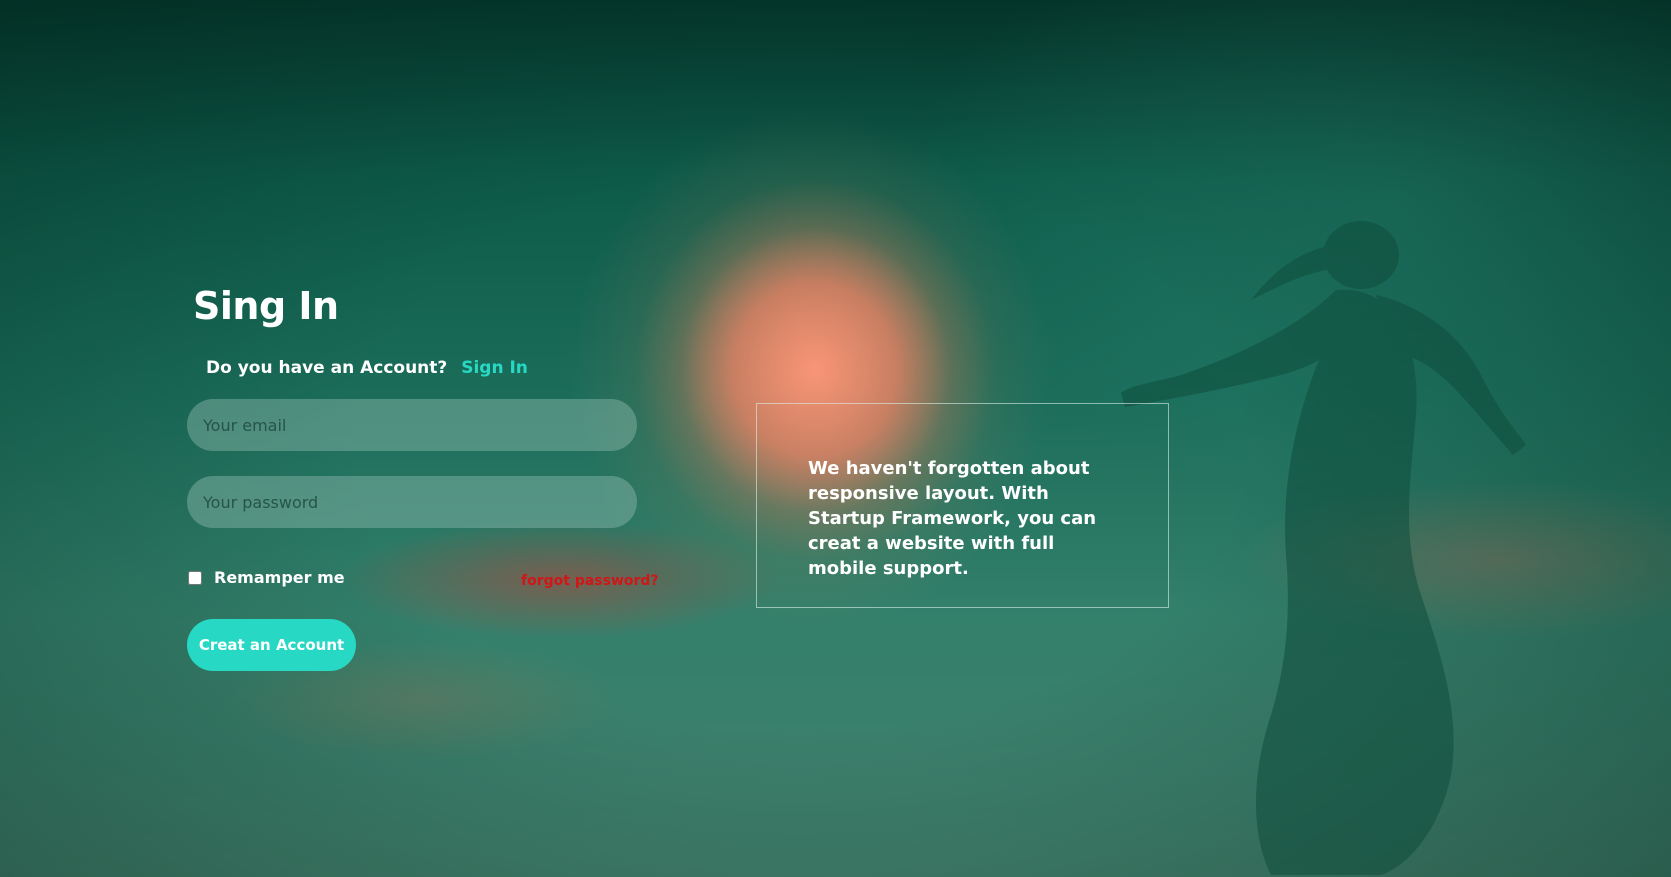 The width and height of the screenshot is (1671, 877). I want to click on remember-me-checkbox, so click(195, 577).